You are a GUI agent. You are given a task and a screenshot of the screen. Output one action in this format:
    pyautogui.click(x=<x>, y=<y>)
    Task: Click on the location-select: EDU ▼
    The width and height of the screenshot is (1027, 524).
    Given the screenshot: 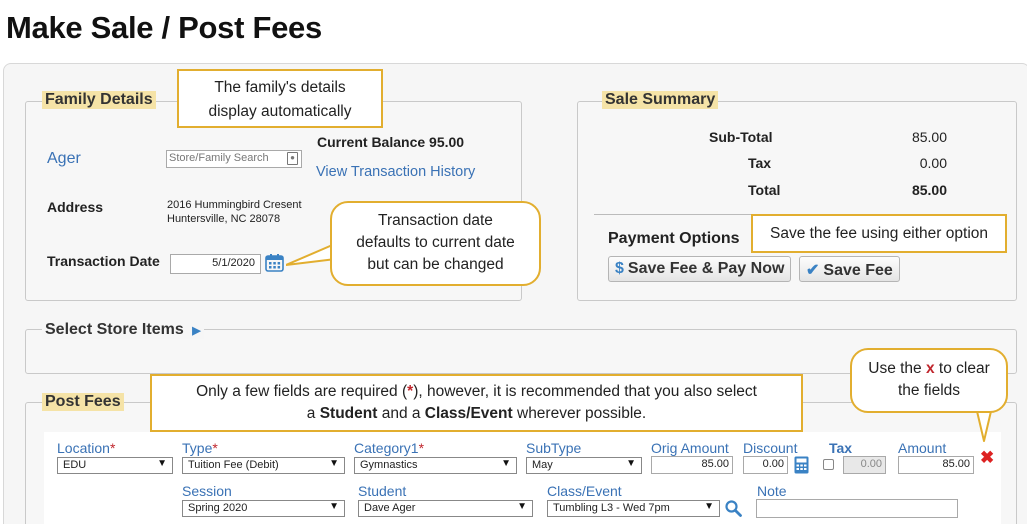 What is the action you would take?
    pyautogui.click(x=115, y=465)
    